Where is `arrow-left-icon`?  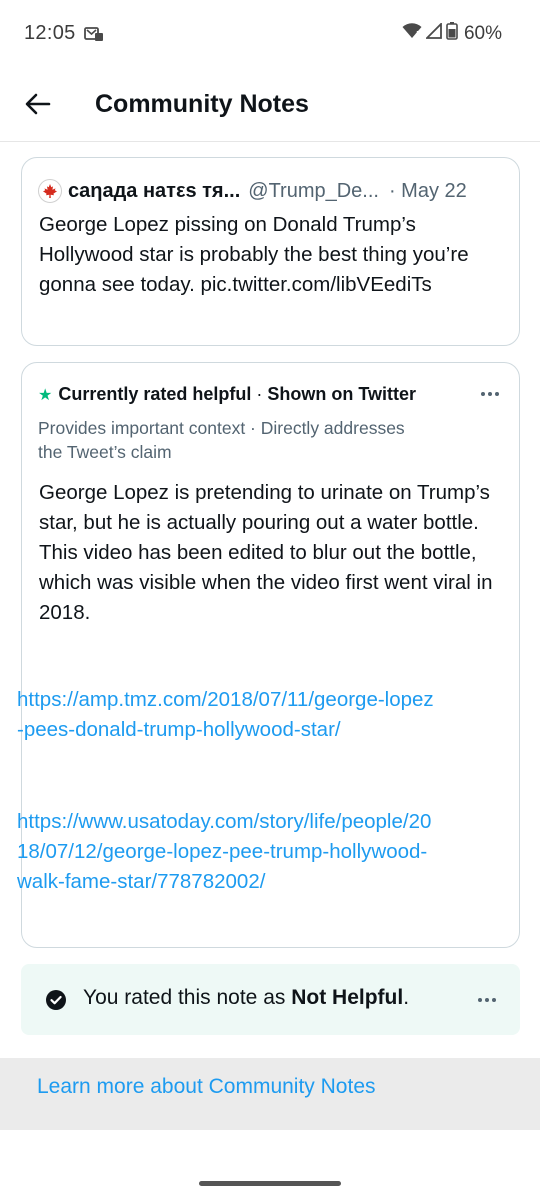
arrow-left-icon is located at coordinates (38, 104).